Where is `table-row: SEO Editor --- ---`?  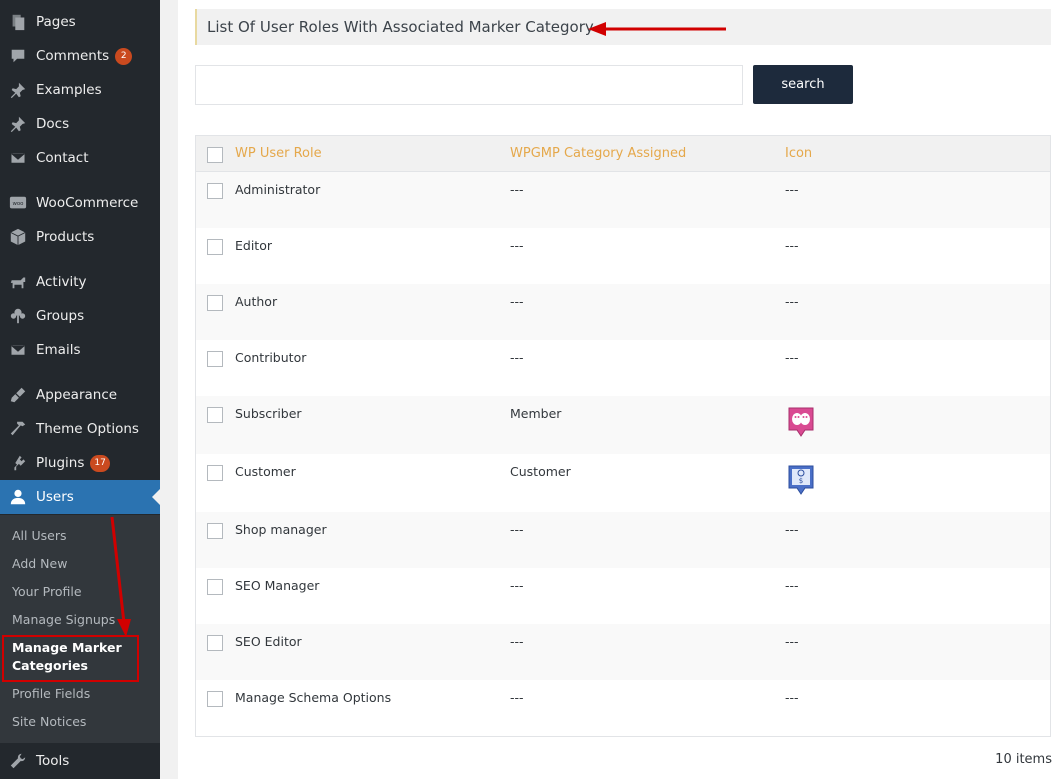
table-row: SEO Editor --- --- is located at coordinates (623, 652).